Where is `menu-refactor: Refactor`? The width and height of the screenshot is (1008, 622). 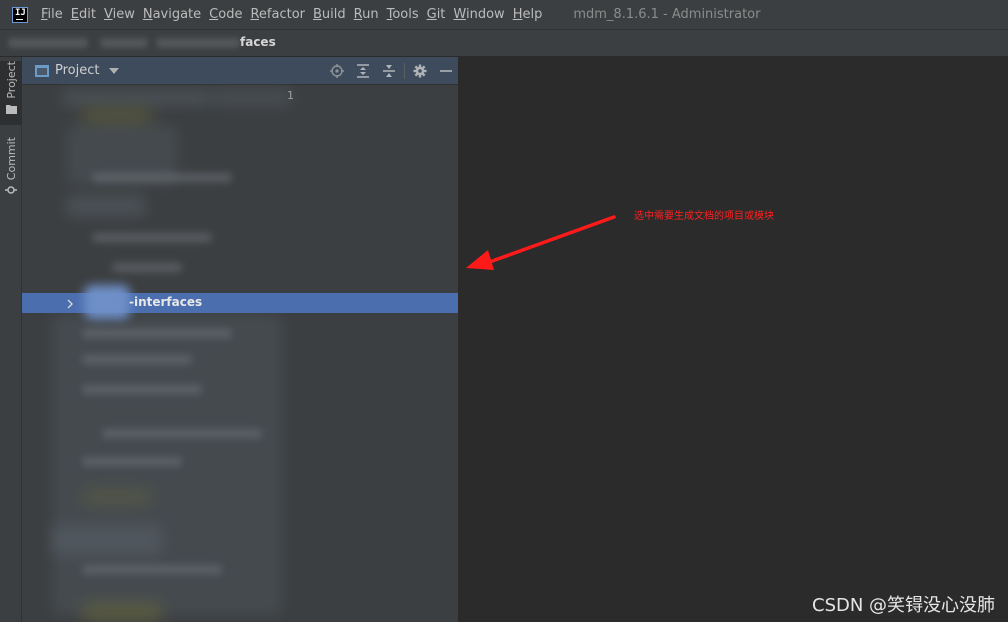 menu-refactor: Refactor is located at coordinates (277, 14).